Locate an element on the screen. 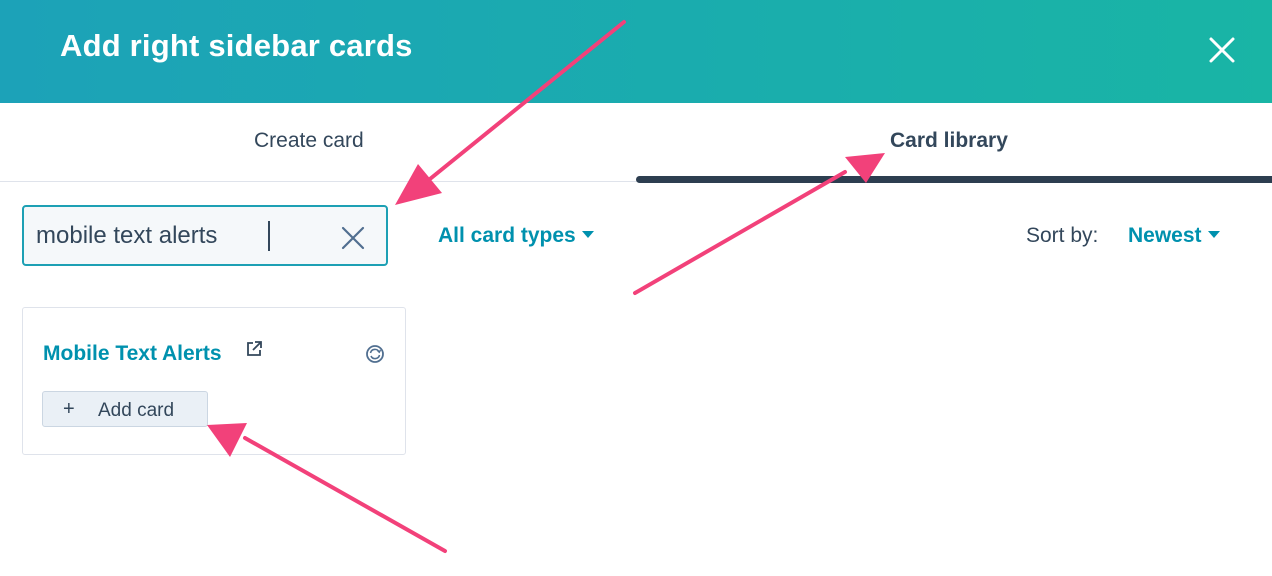 This screenshot has width=1272, height=576. clear-icon is located at coordinates (353, 238).